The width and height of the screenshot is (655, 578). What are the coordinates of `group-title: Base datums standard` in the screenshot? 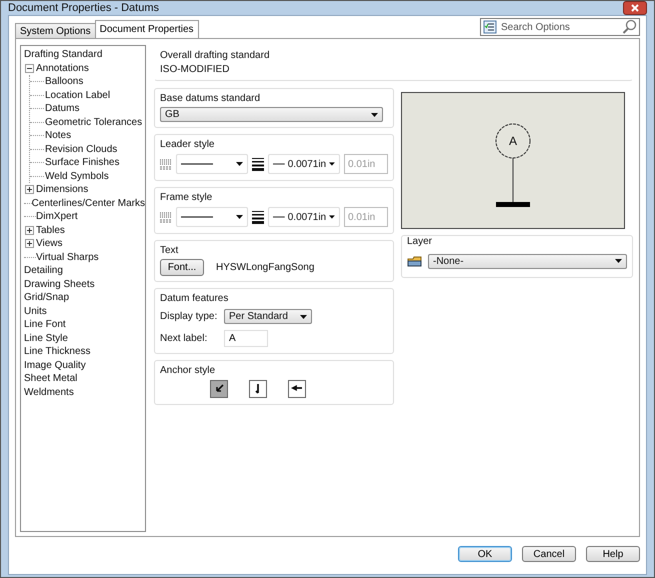 It's located at (211, 98).